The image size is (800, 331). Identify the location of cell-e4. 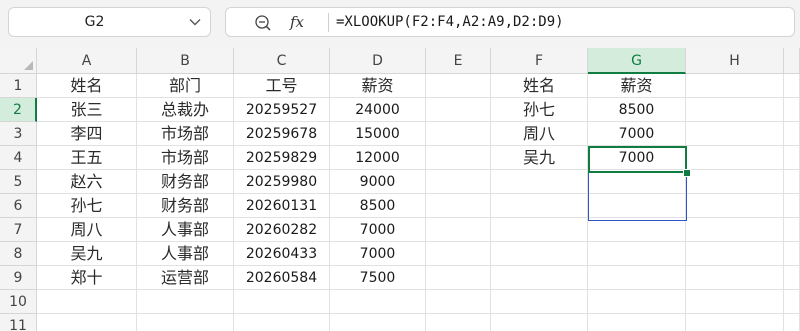
(458, 158).